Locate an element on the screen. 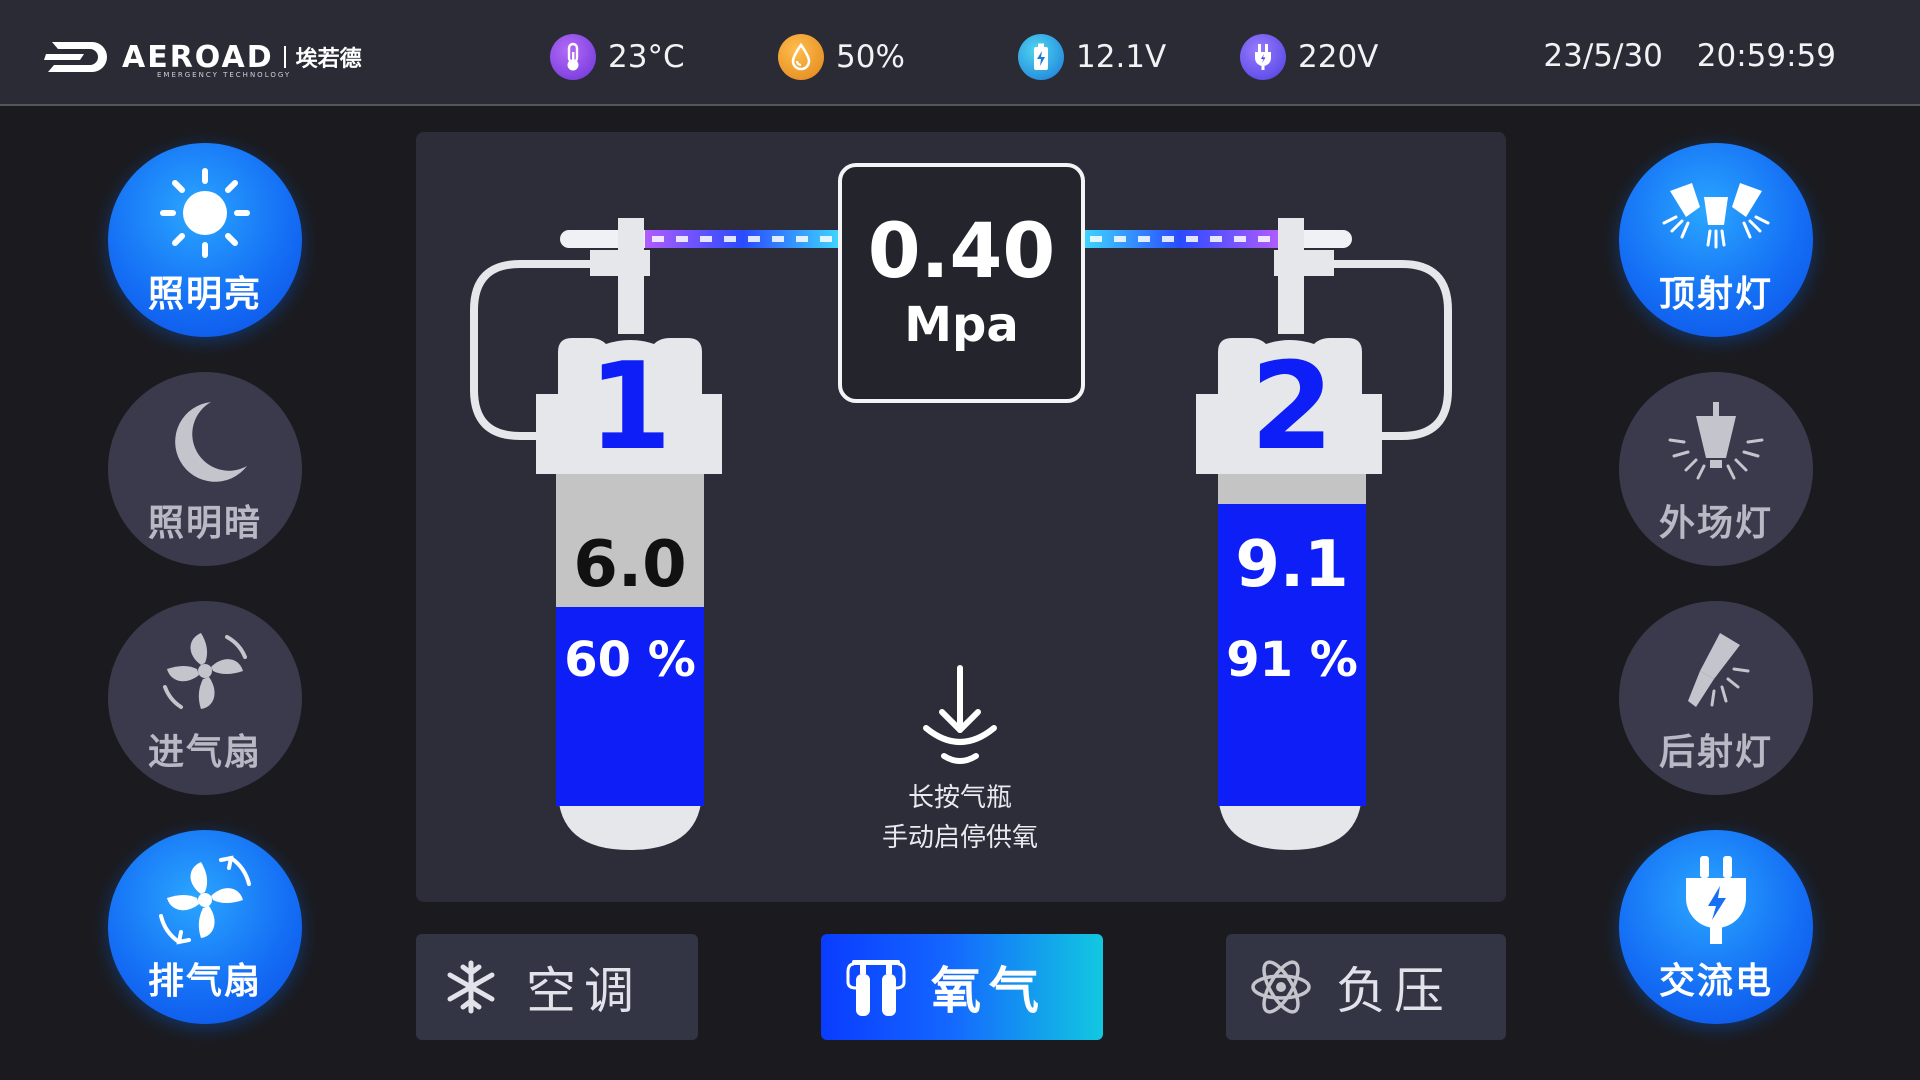  oxygen-tanks-icon is located at coordinates (876, 988).